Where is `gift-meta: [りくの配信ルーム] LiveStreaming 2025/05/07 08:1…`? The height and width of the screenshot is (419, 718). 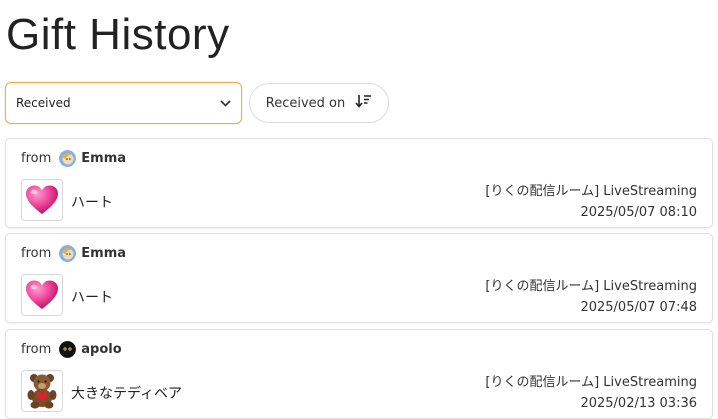
gift-meta: [りくの配信ルーム] LiveStreaming 2025/05/07 08:1… is located at coordinates (591, 202).